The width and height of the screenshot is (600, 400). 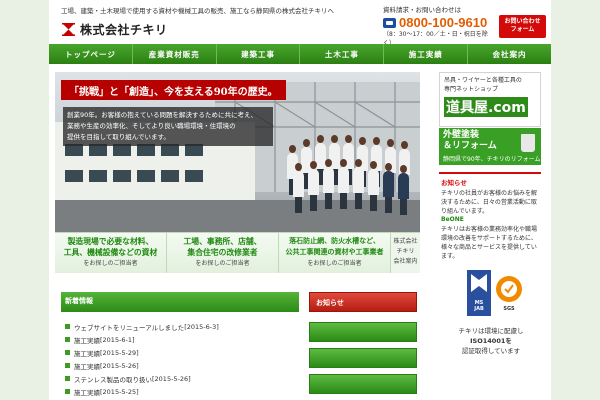 I want to click on main-nav: トップページ 産業資材販売 建築工事 土木工事 施工実績 会社案内, so click(x=300, y=54).